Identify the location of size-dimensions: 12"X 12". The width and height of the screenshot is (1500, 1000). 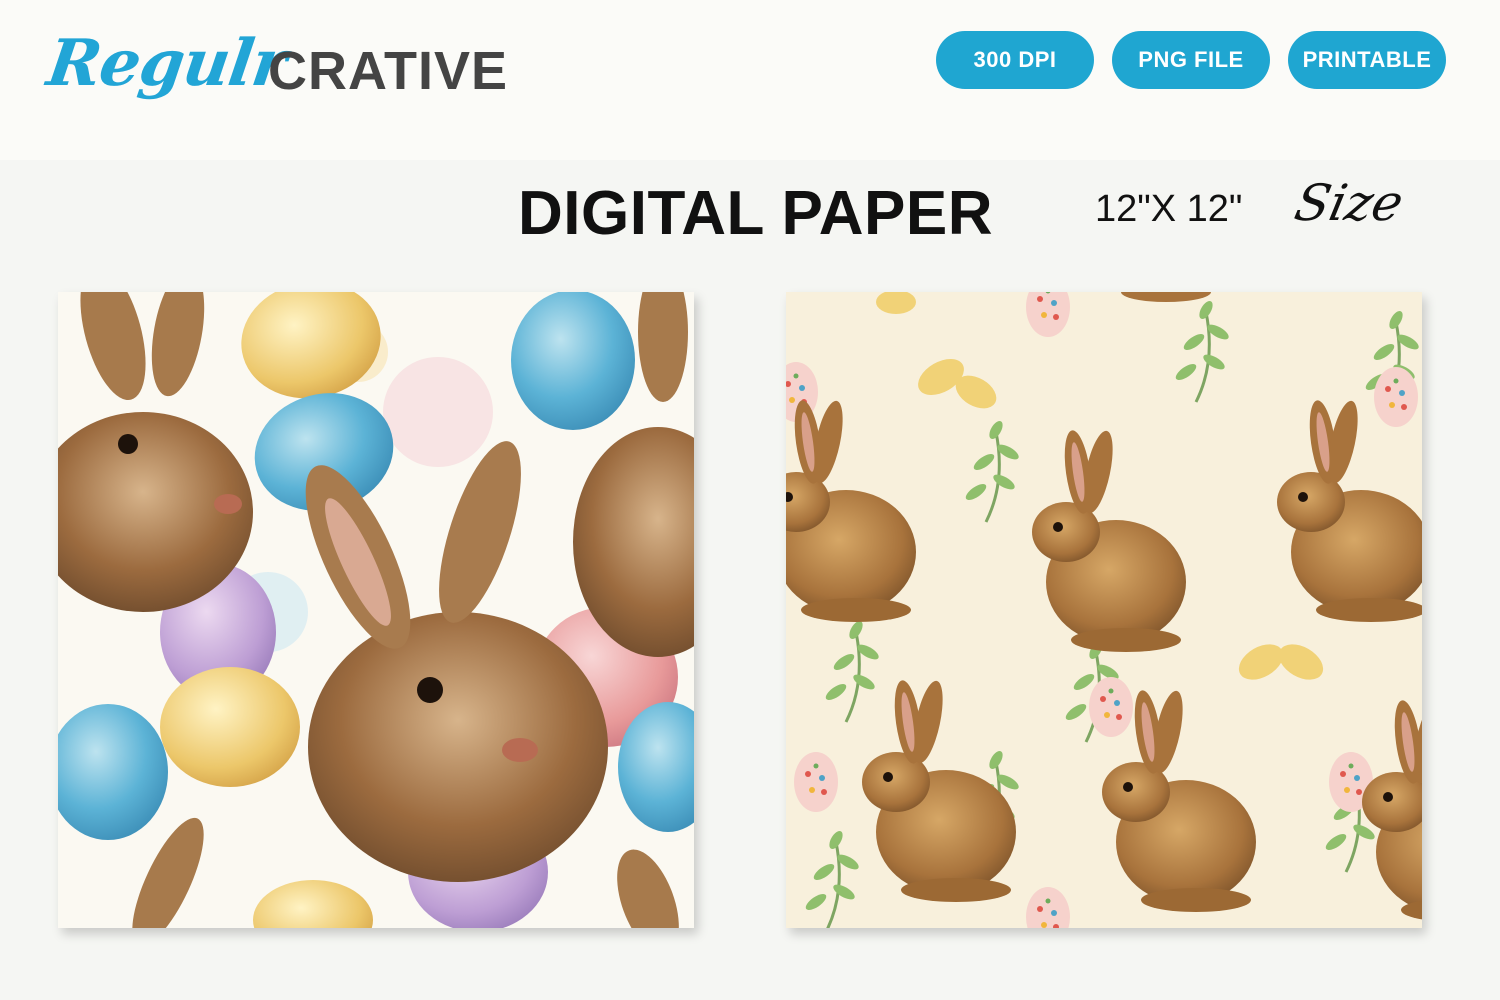
(1169, 209).